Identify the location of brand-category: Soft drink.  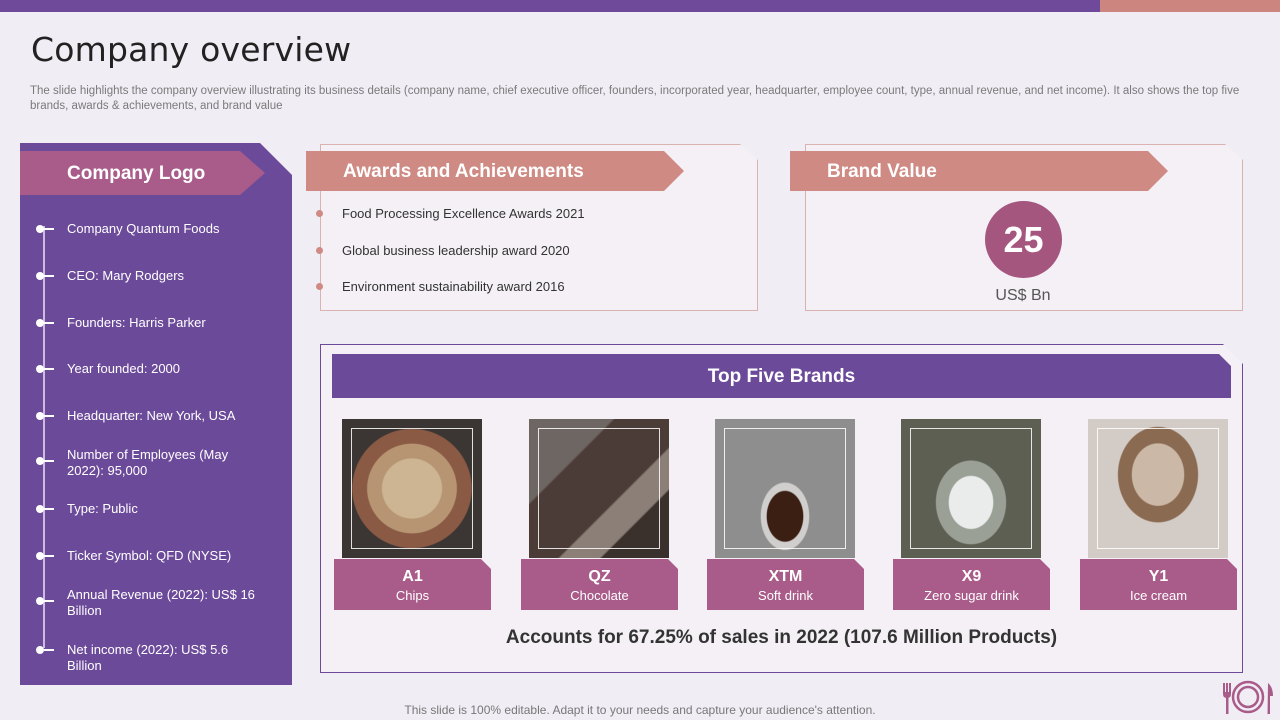
(785, 595).